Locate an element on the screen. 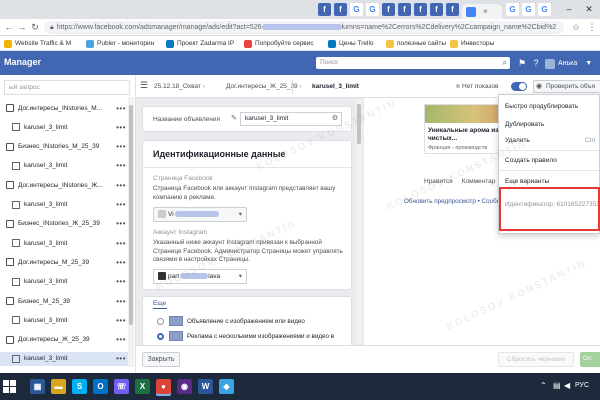 The height and width of the screenshot is (400, 600). bookmark-item: Инвесторы is located at coordinates (472, 43).